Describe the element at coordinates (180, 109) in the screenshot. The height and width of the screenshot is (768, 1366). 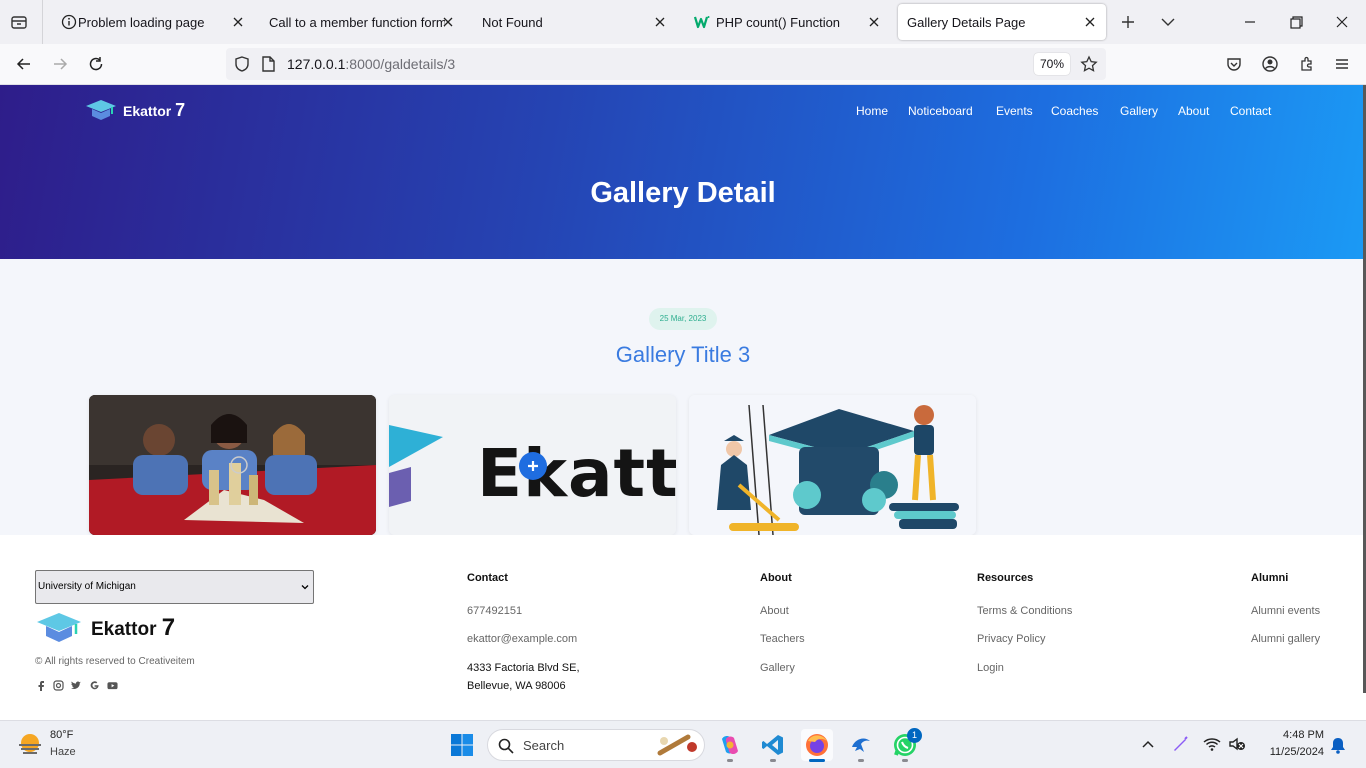
I see `brand-number: 7` at that location.